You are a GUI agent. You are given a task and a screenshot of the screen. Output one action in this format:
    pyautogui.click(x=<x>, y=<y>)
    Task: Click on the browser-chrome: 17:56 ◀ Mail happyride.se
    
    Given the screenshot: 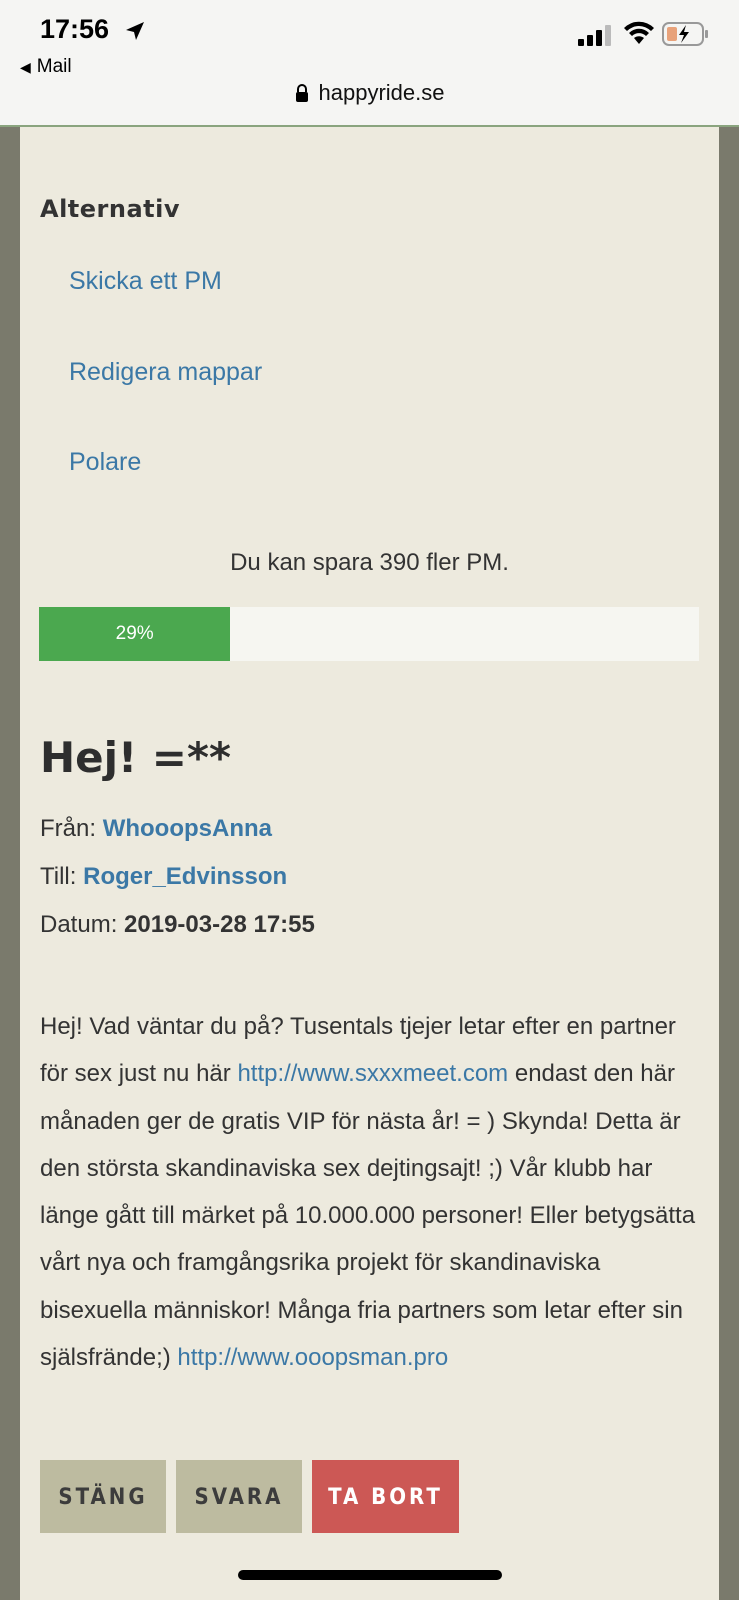 What is the action you would take?
    pyautogui.click(x=369, y=63)
    